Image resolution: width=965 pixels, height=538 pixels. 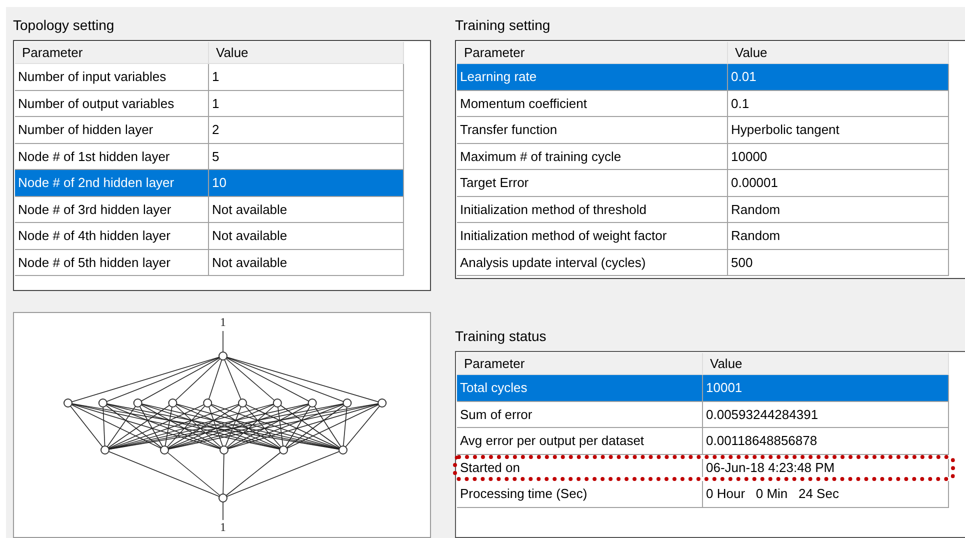 I want to click on table-cell: Initialization method of weight factor, so click(x=592, y=236).